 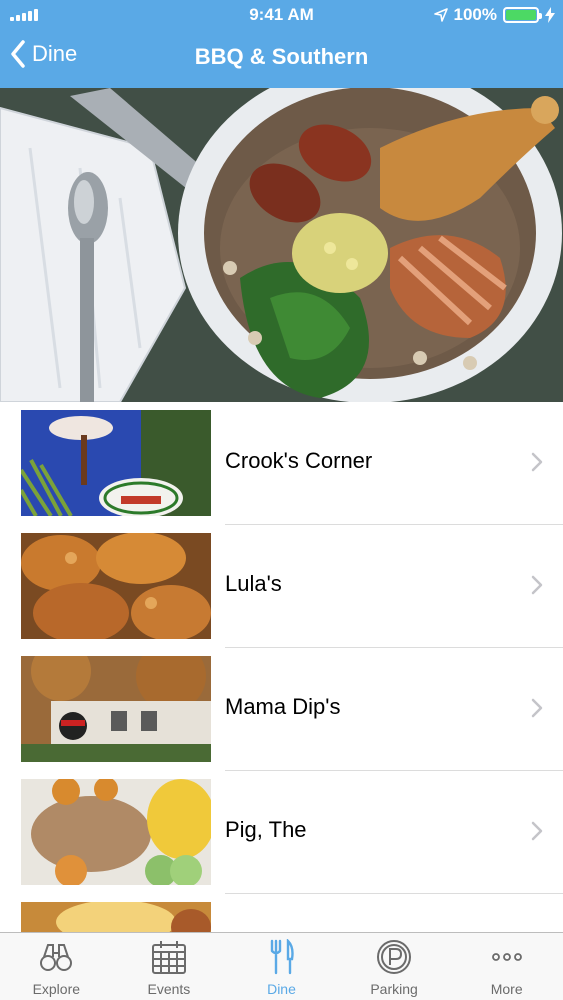 What do you see at coordinates (440, 15) in the screenshot?
I see `location-arrow-icon` at bounding box center [440, 15].